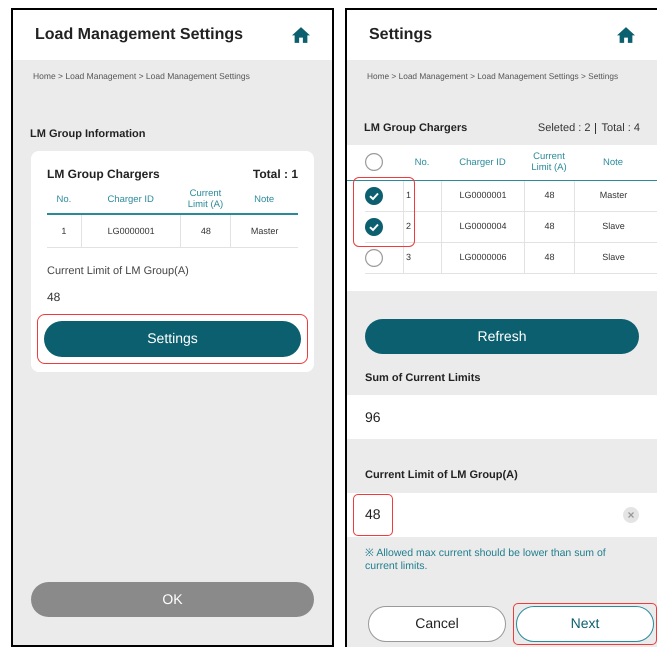 This screenshot has width=657, height=647. Describe the element at coordinates (502, 336) in the screenshot. I see `refresh-button: Refresh` at that location.